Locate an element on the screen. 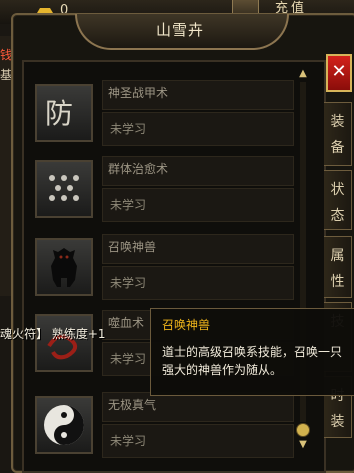 Image resolution: width=354 pixels, height=473 pixels. skill-name: 噬血术 is located at coordinates (126, 323).